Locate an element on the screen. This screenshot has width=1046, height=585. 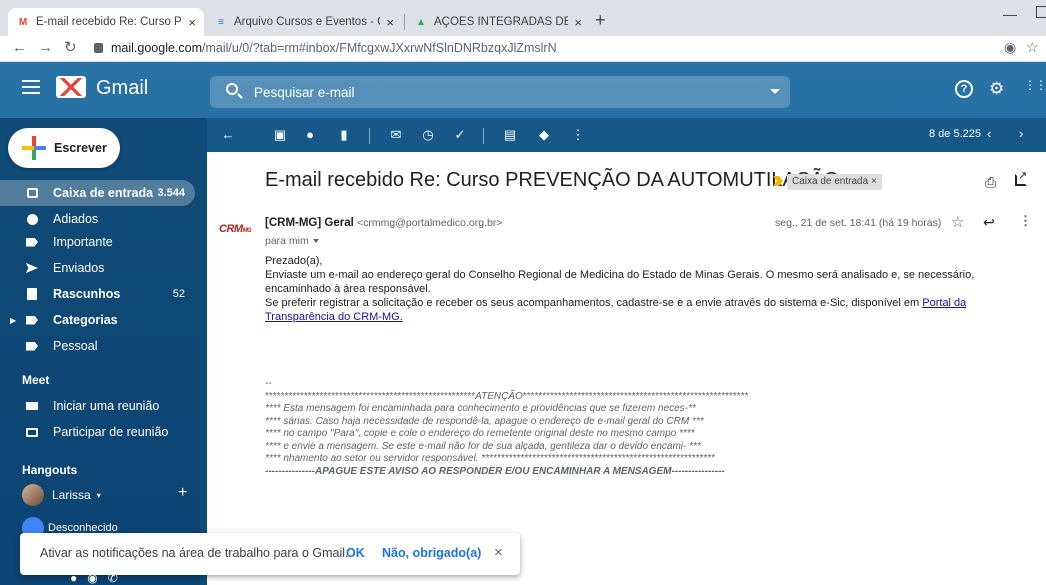
drive-favicon-icon: ▲ is located at coordinates (421, 22).